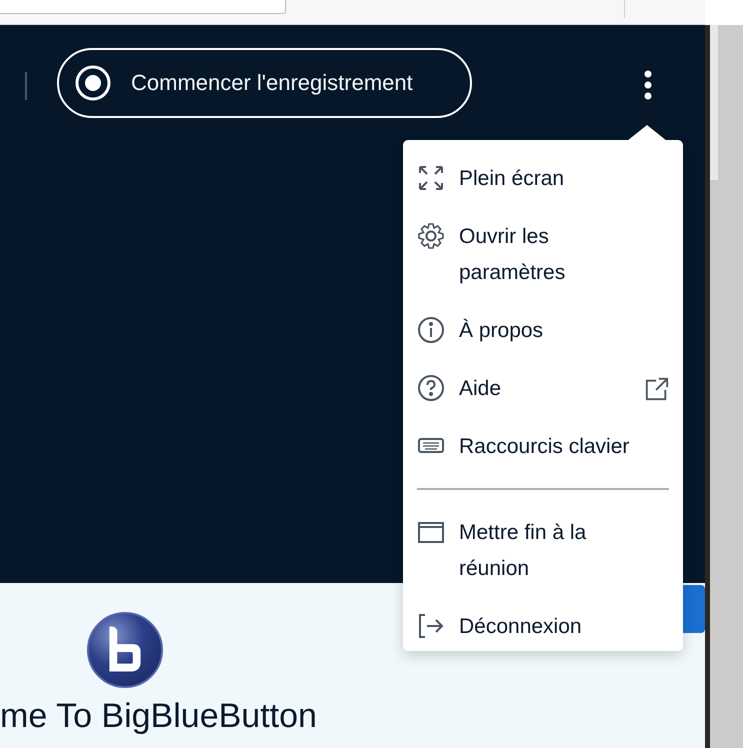 Image resolution: width=743 pixels, height=748 pixels. What do you see at coordinates (543, 181) in the screenshot?
I see `menu-item: Plein écran` at bounding box center [543, 181].